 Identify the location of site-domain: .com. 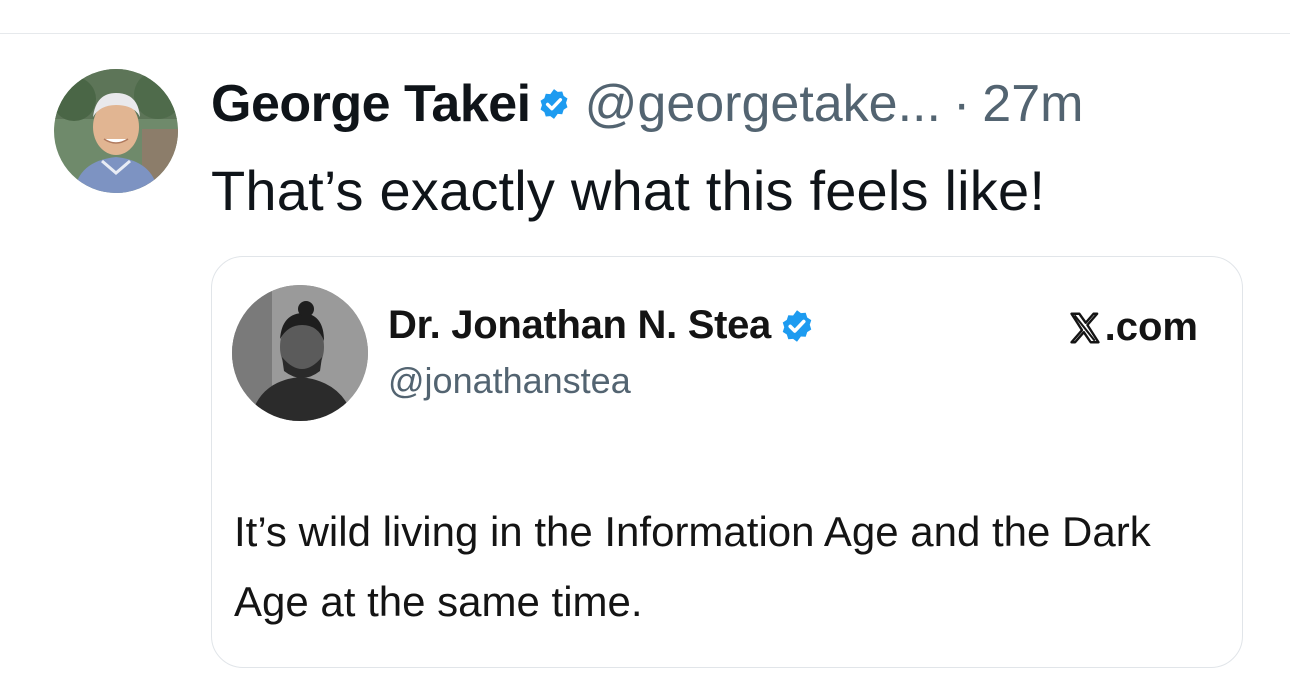
(1151, 327).